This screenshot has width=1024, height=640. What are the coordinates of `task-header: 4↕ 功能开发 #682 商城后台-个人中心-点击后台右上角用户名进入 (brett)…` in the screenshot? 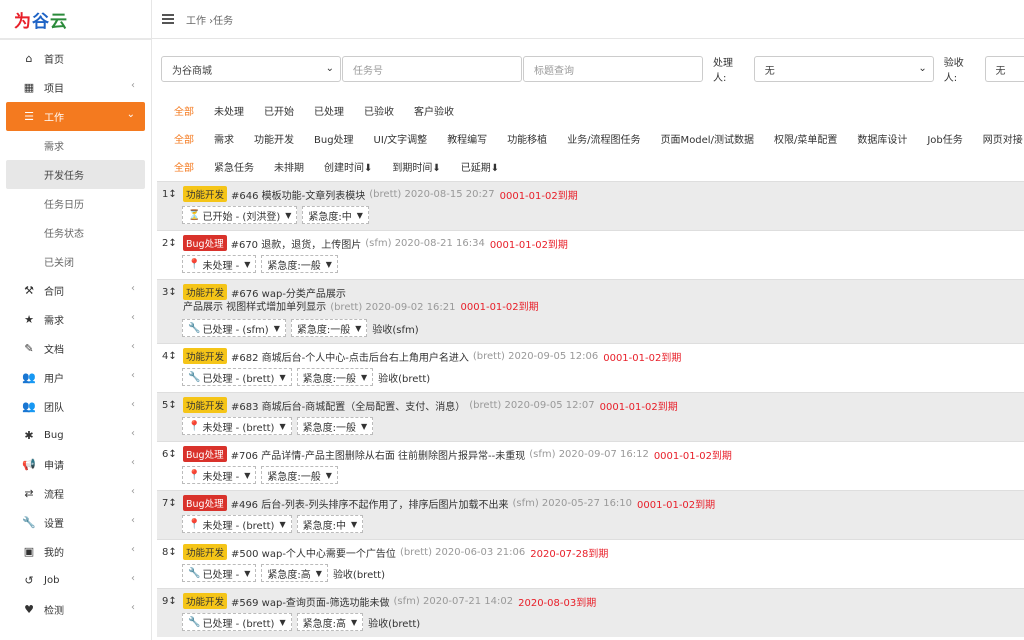 It's located at (593, 356).